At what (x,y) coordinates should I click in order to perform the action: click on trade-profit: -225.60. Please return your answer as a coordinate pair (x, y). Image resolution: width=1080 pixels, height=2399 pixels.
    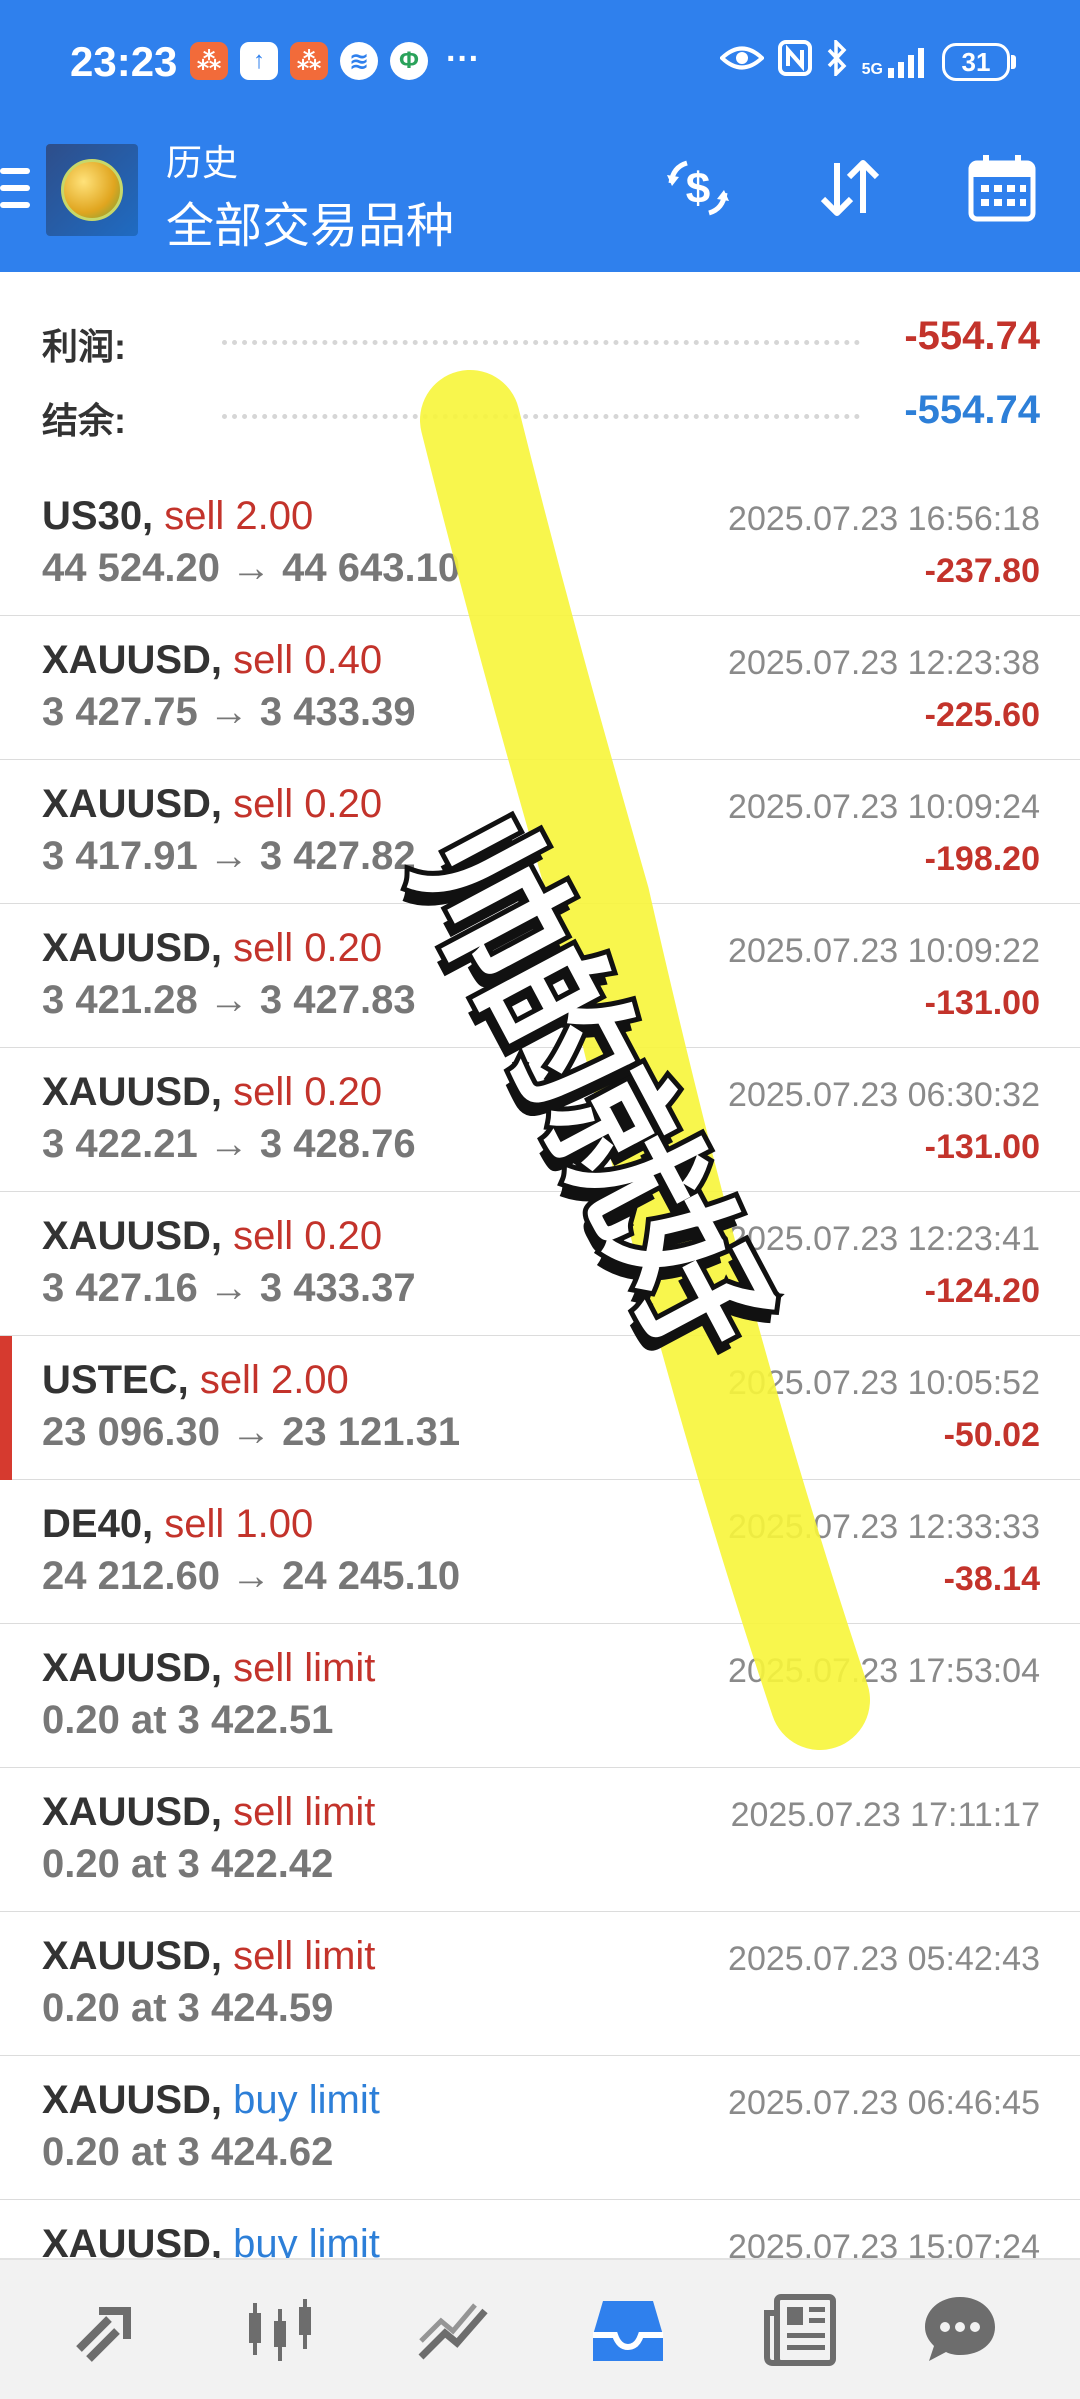
    Looking at the image, I should click on (982, 715).